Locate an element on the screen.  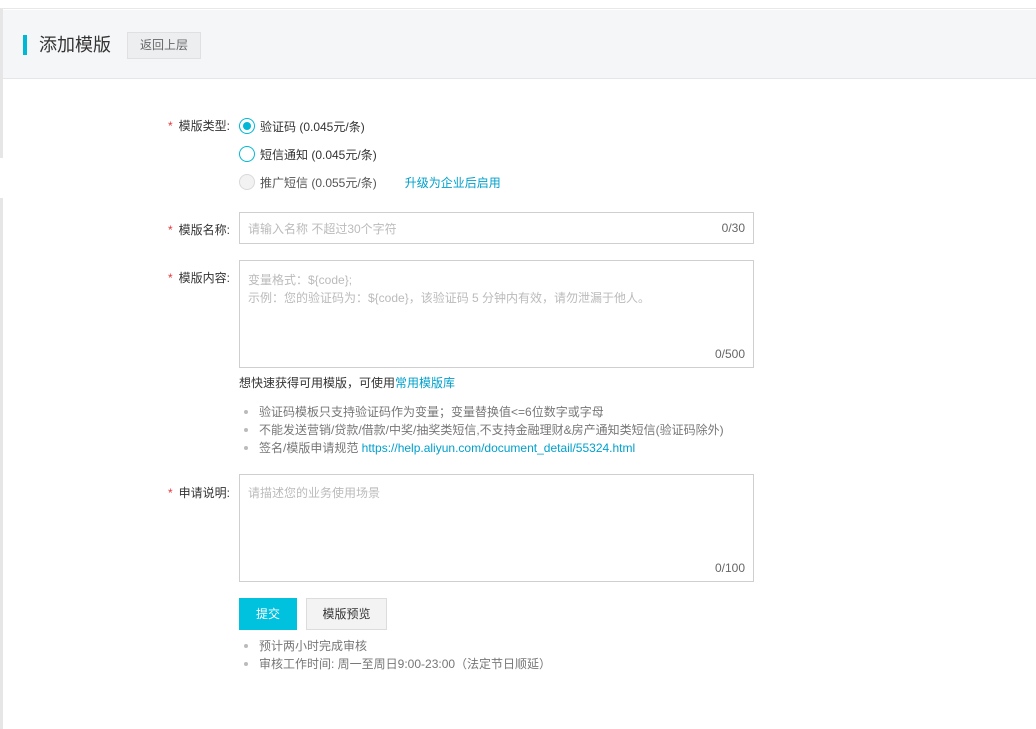
application-desc-textarea: 请描述您的业务使用场景 0/100 is located at coordinates (496, 528).